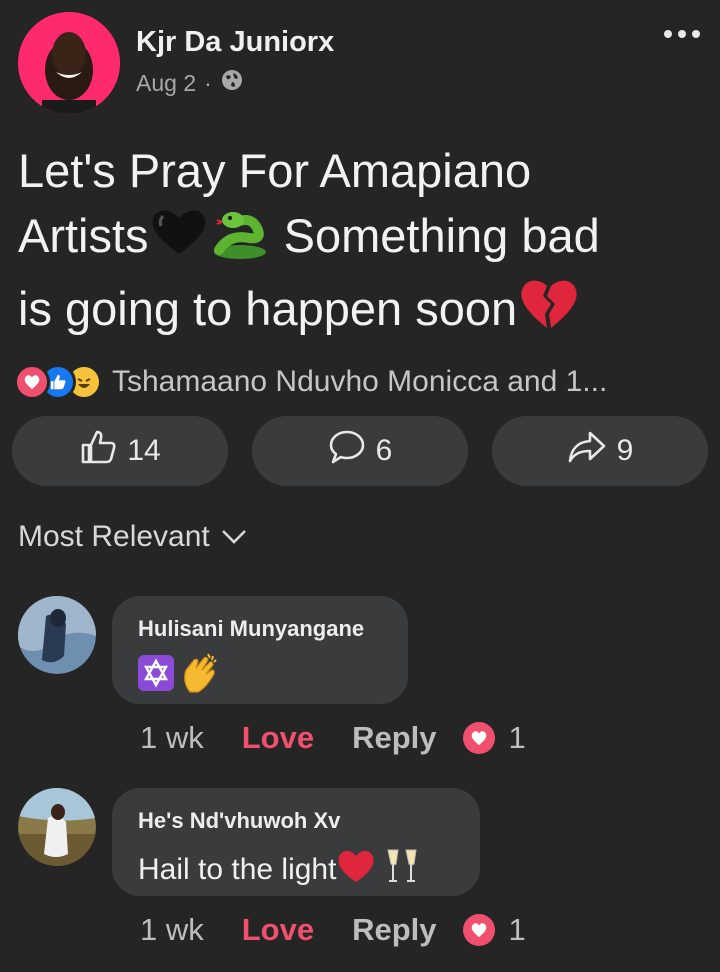 The height and width of the screenshot is (972, 720). Describe the element at coordinates (235, 42) in the screenshot. I see `author-name: Kjr Da Juniorx` at that location.